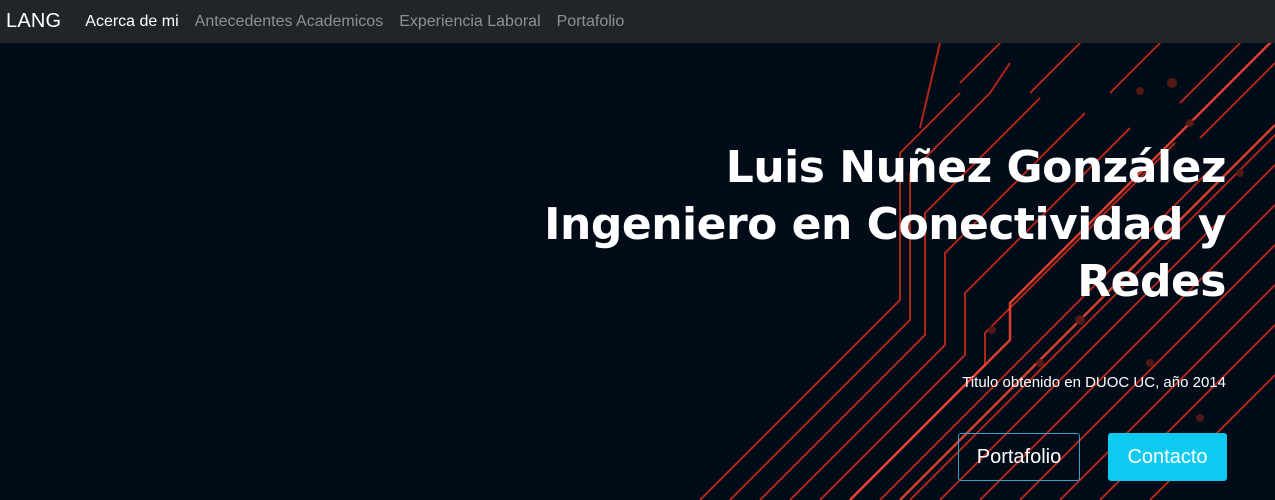 The image size is (1275, 500). What do you see at coordinates (976, 167) in the screenshot?
I see `hero-title-name: Luis Nuñez González` at bounding box center [976, 167].